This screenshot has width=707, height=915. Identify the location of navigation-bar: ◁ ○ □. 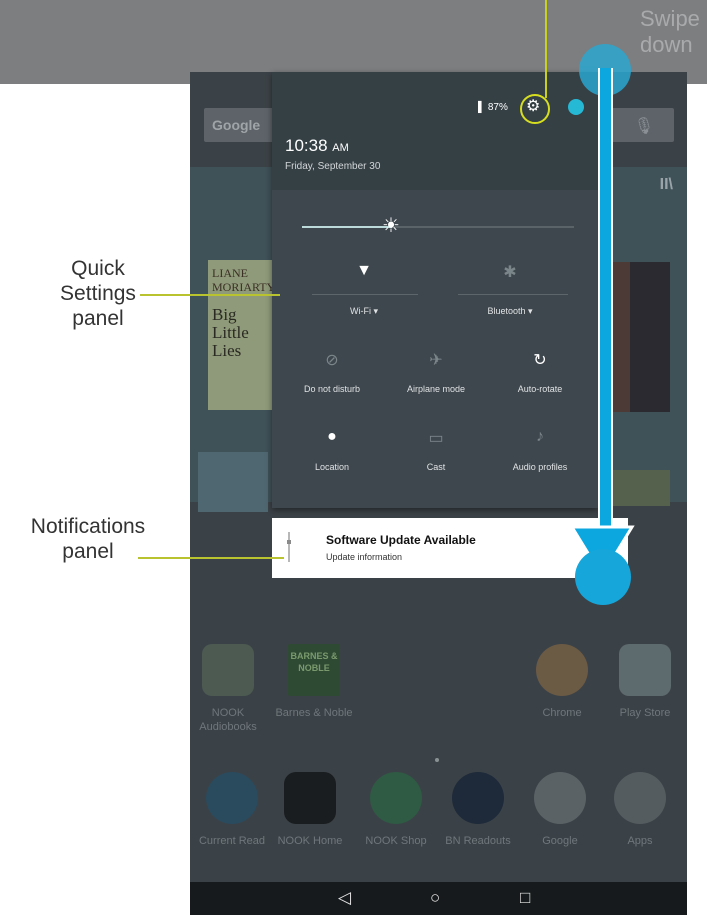
(438, 898).